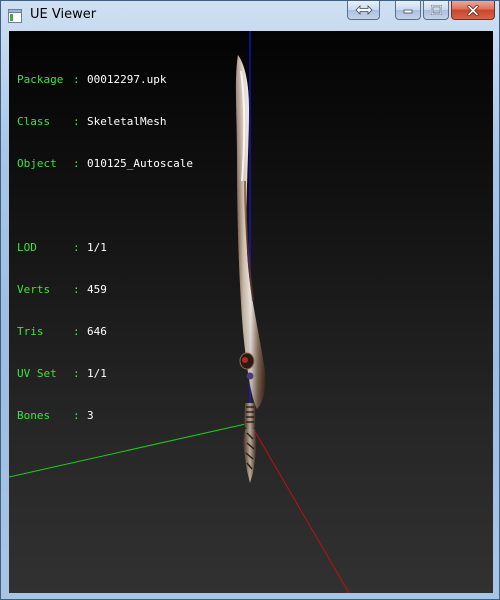  I want to click on info-row-tris: Tris:646, so click(105, 332).